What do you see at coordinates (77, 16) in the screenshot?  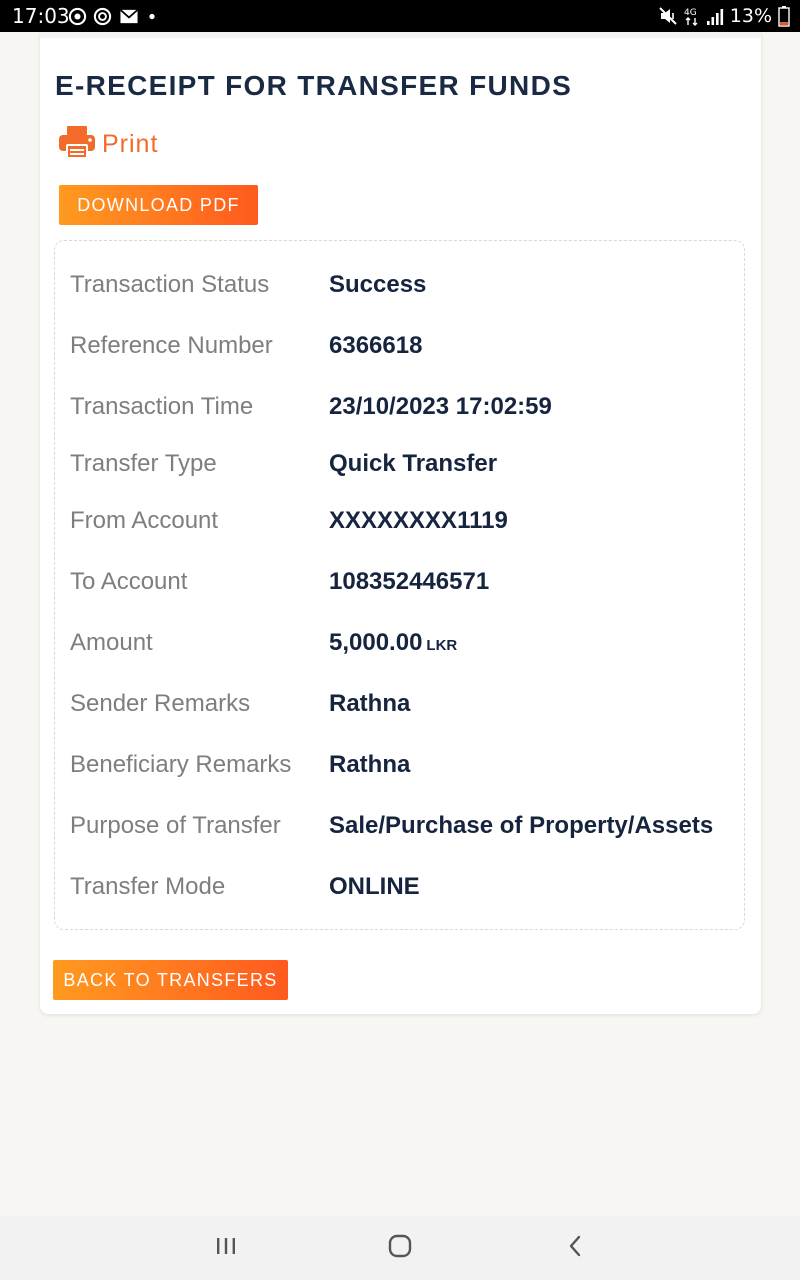 I see `whatsapp-icon` at bounding box center [77, 16].